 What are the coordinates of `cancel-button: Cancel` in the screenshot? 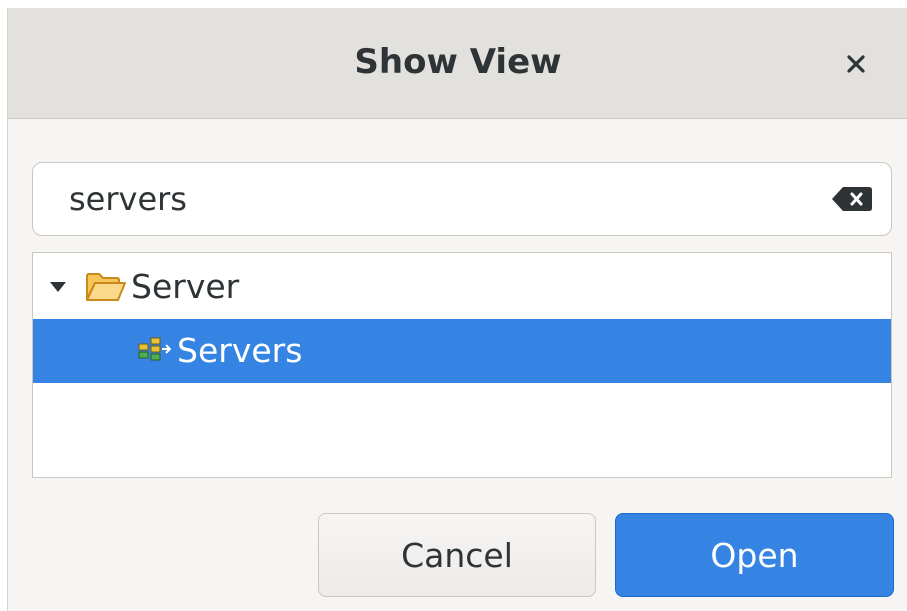 It's located at (457, 555).